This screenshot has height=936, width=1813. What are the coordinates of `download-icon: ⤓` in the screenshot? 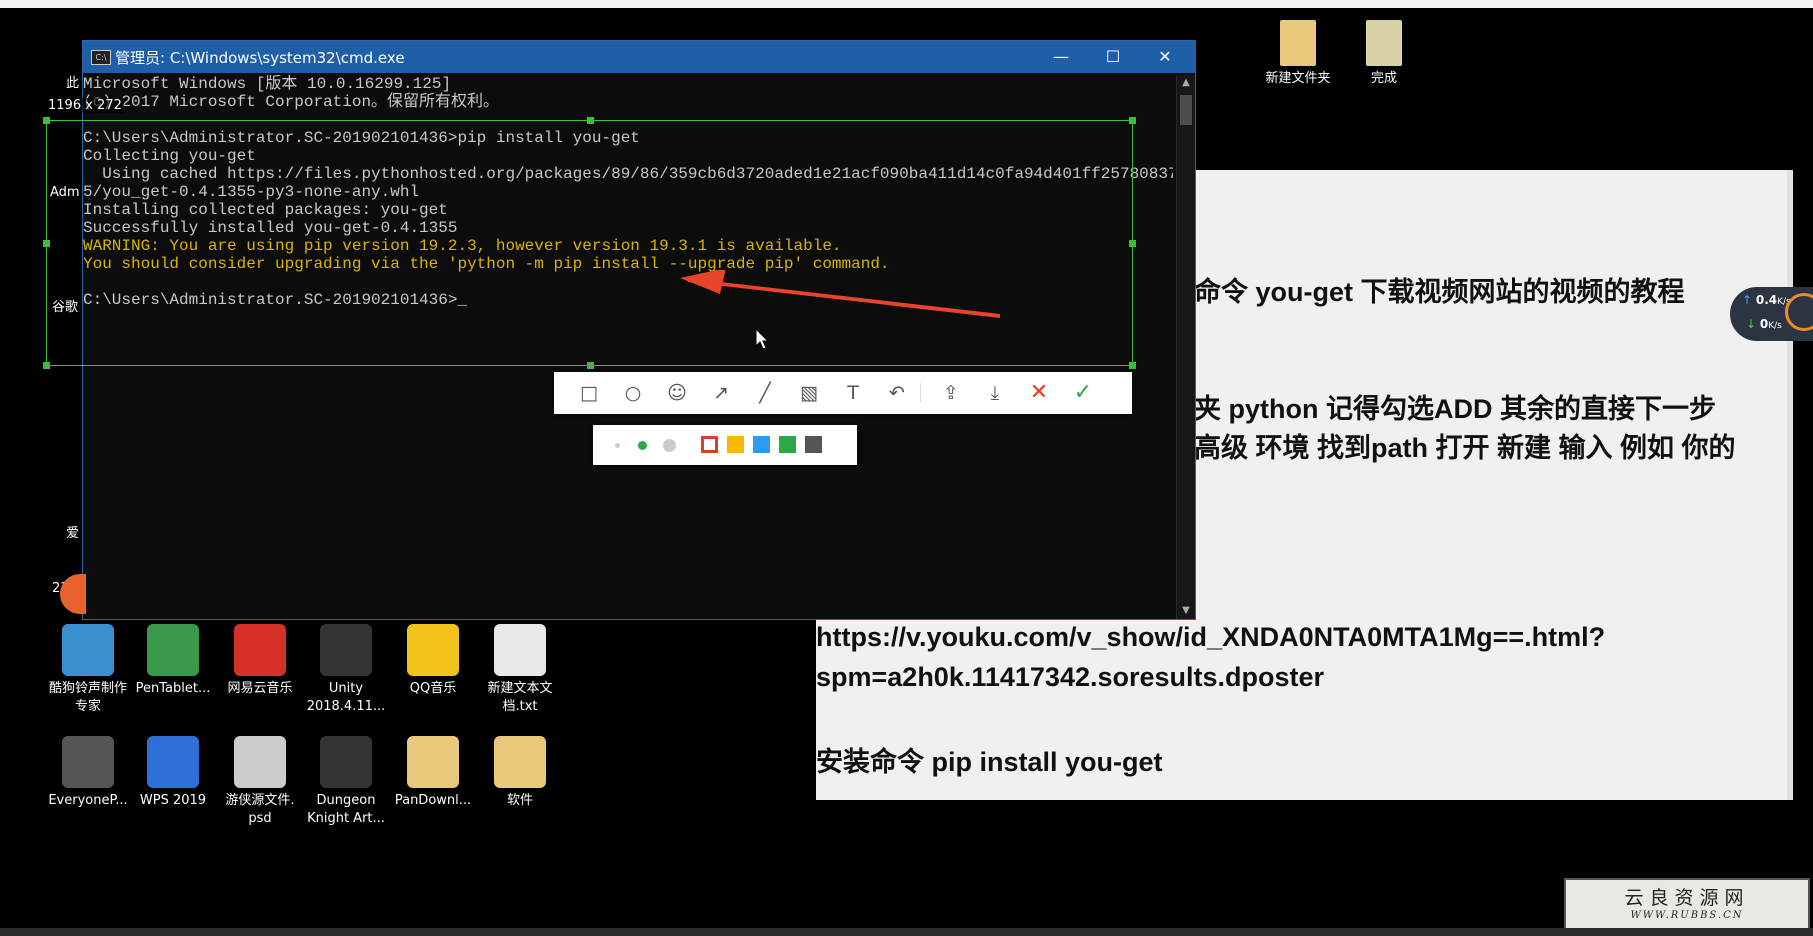 It's located at (995, 393).